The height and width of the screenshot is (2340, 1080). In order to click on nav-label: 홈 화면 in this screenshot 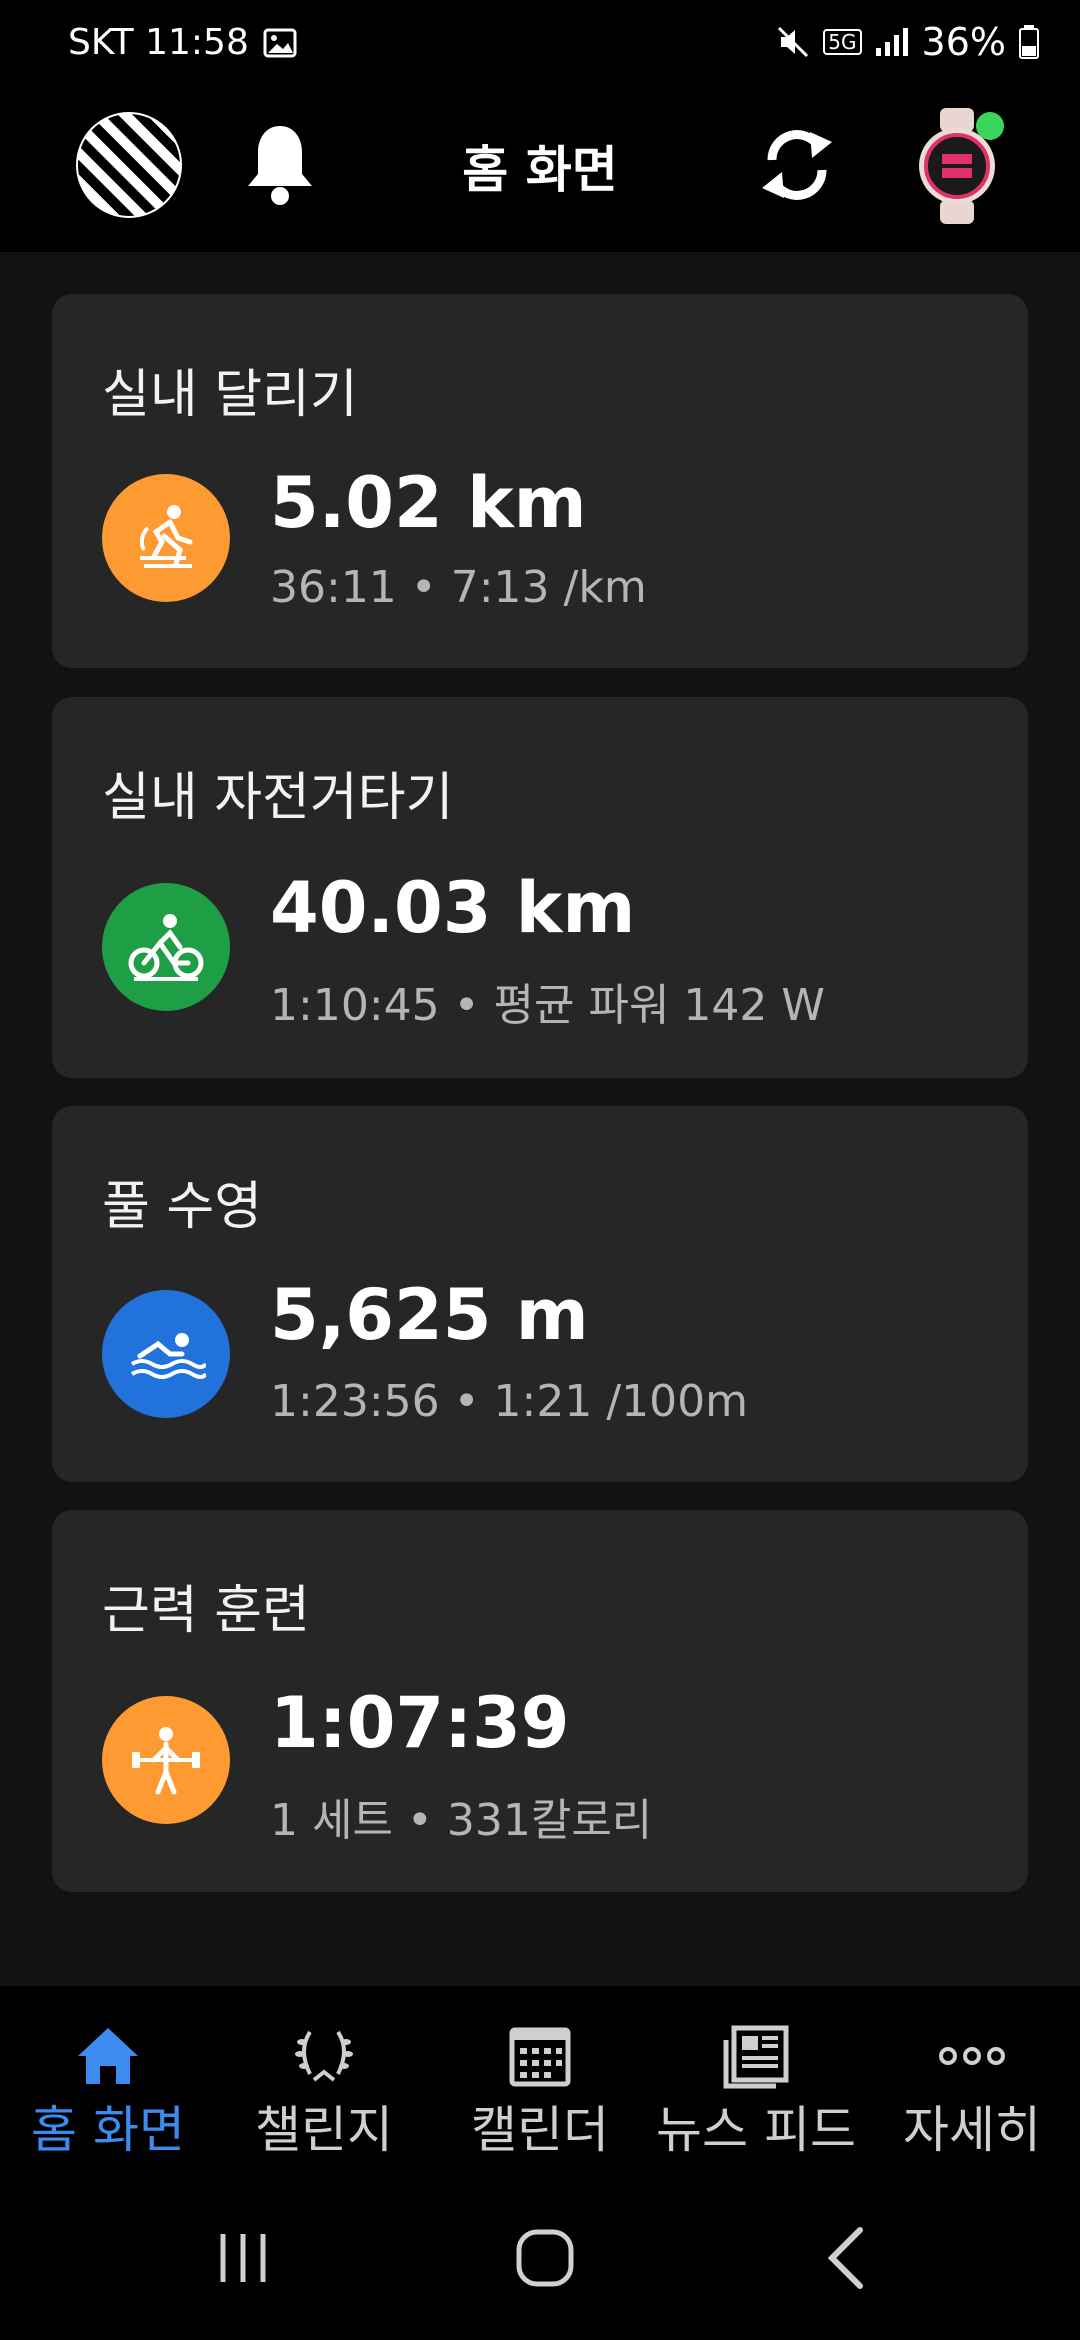, I will do `click(108, 2130)`.